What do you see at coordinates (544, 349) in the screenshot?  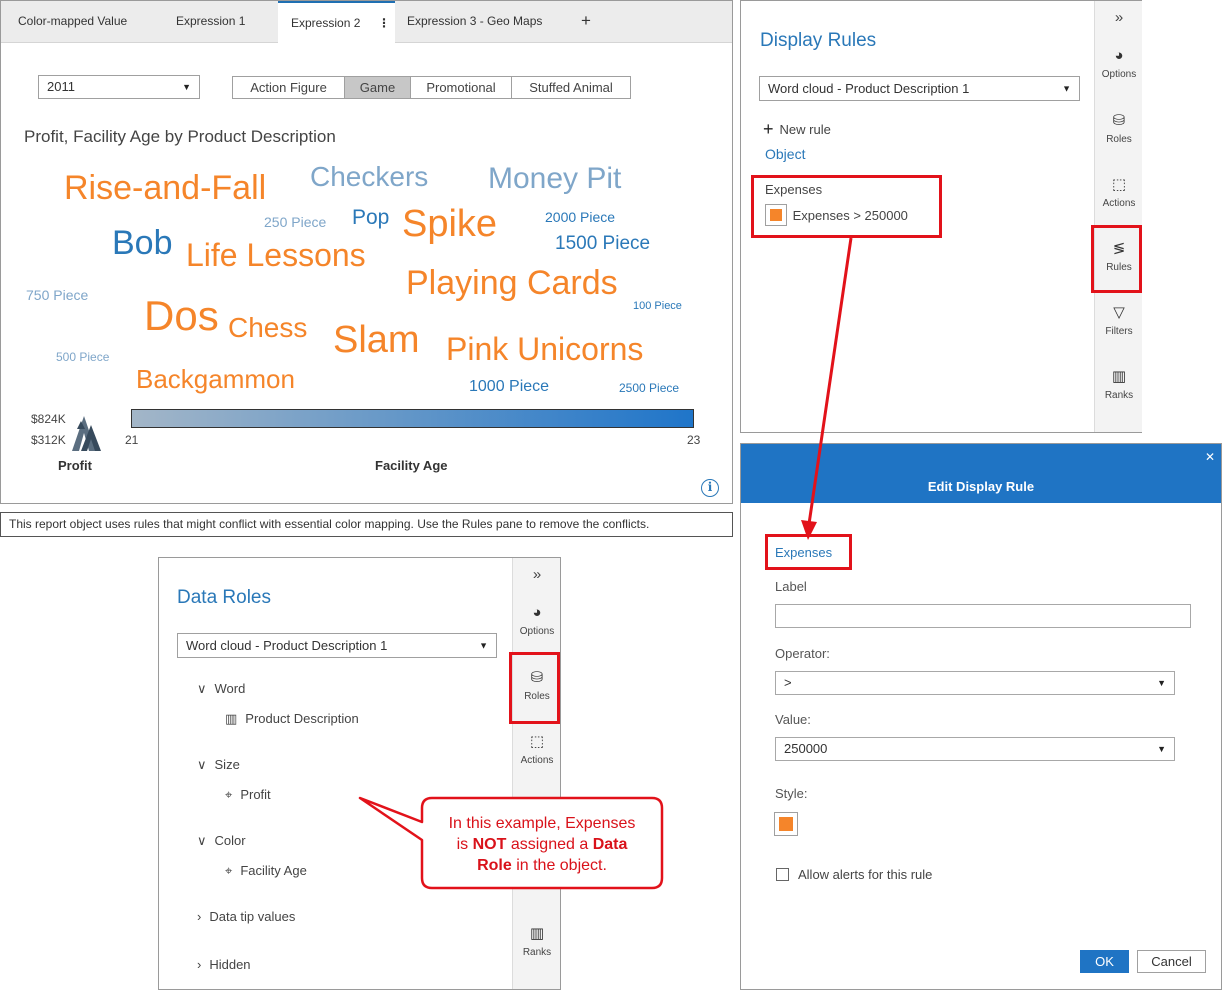 I see `word-cloud-item: Pink Unicorns` at bounding box center [544, 349].